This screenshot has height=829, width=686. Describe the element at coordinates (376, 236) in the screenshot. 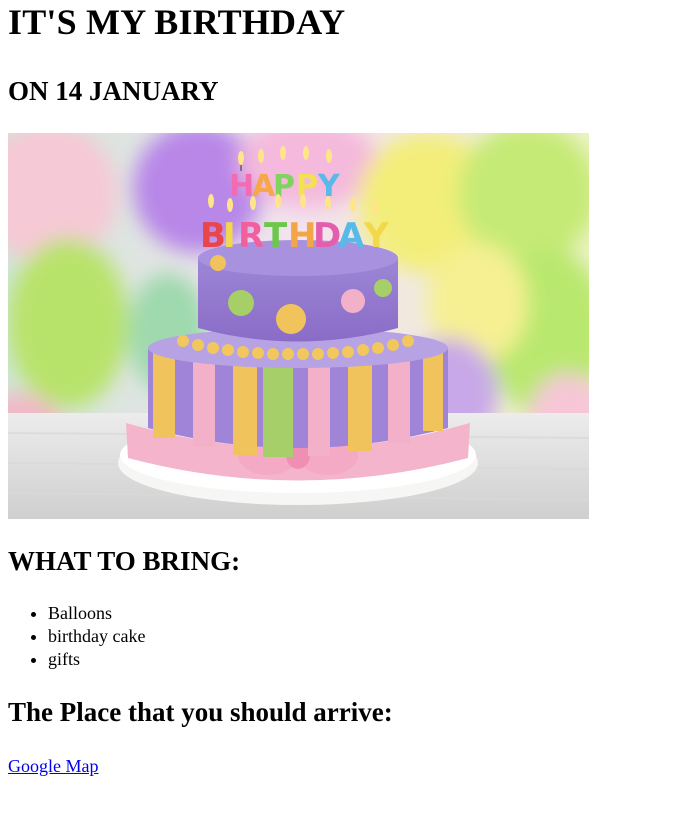

I see `svg-text: Y` at that location.